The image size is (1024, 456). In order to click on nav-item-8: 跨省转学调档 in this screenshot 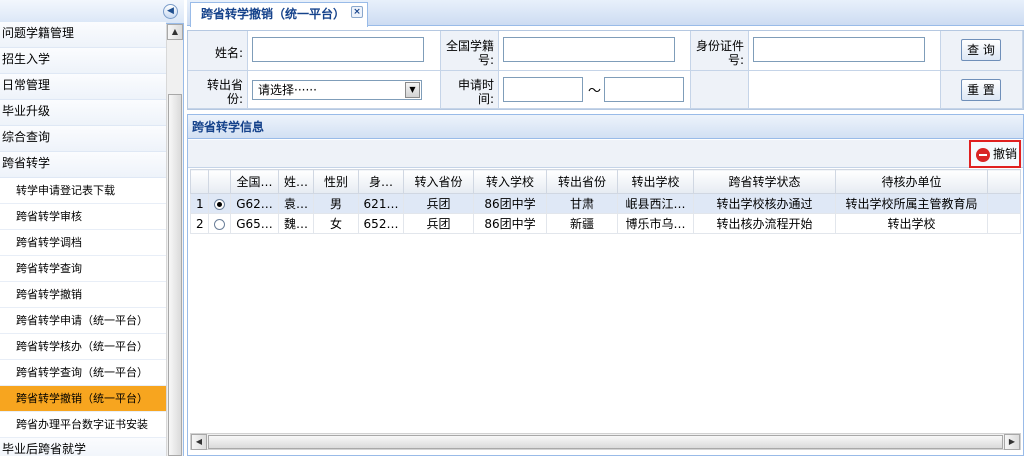, I will do `click(83, 243)`.